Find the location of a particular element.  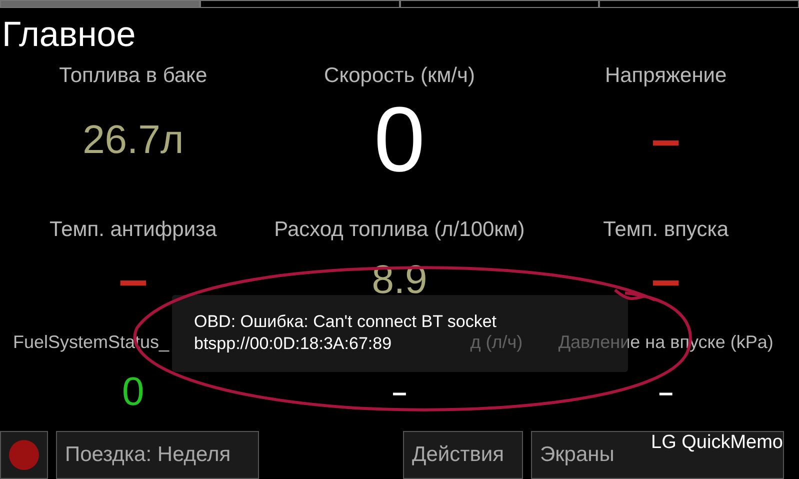

gauge-label: Темп. впуска is located at coordinates (666, 230).